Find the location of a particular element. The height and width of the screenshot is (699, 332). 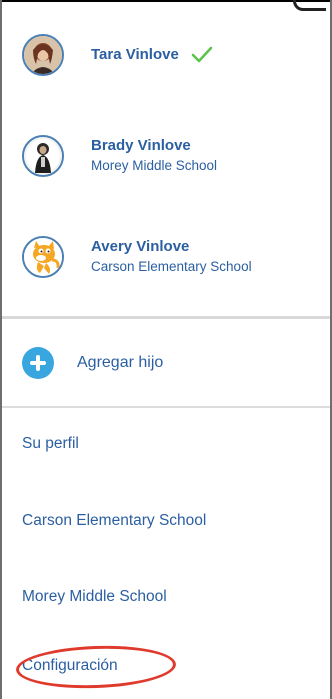

profile-text-tara: Tara Vinlove is located at coordinates (152, 55).